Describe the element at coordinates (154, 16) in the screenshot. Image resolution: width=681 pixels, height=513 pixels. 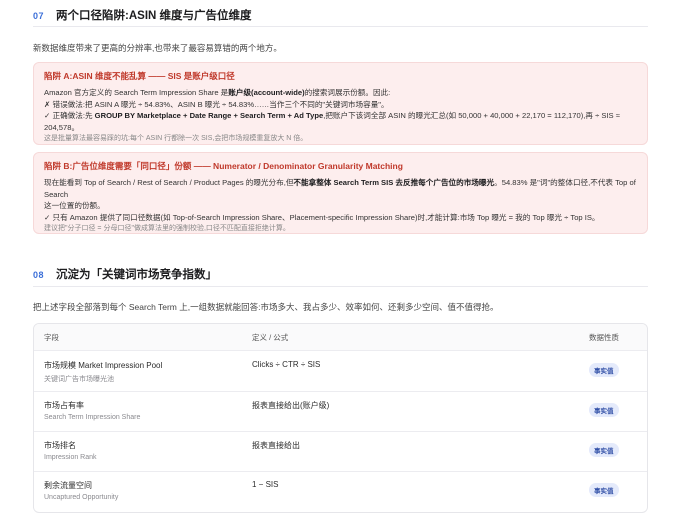
I see `section-title: 两个口径陷阱:ASIN 维度与广告位维度` at that location.